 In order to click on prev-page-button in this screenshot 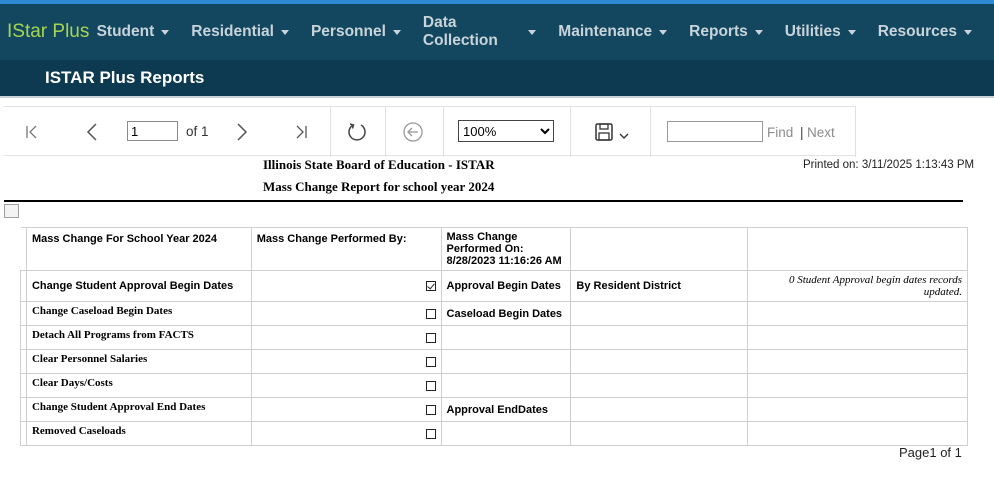, I will do `click(92, 132)`.